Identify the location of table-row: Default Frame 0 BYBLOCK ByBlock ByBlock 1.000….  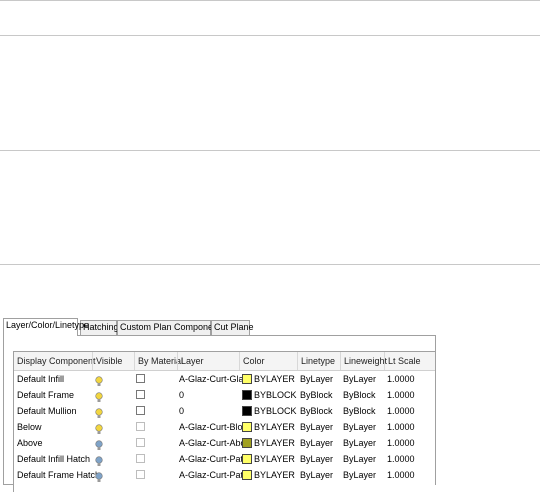
(224, 395).